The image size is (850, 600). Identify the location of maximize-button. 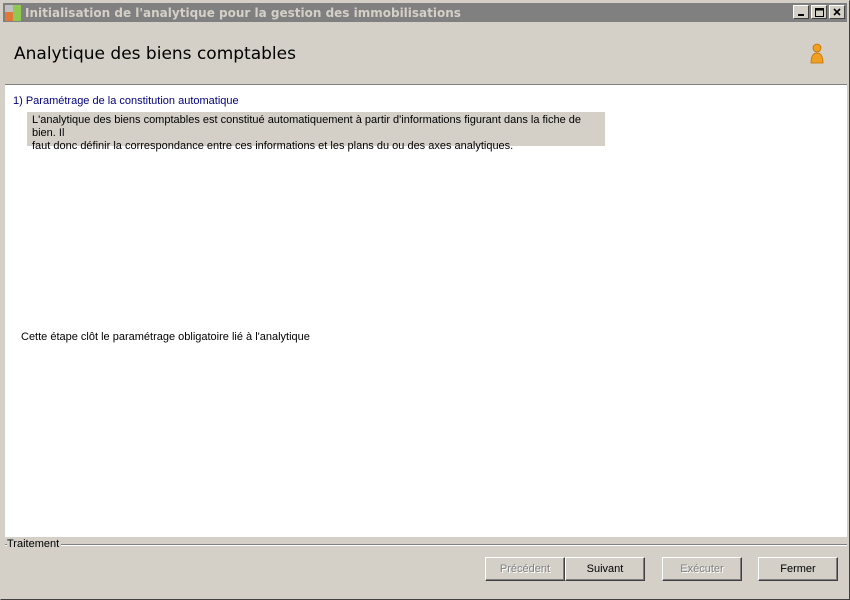
(819, 12).